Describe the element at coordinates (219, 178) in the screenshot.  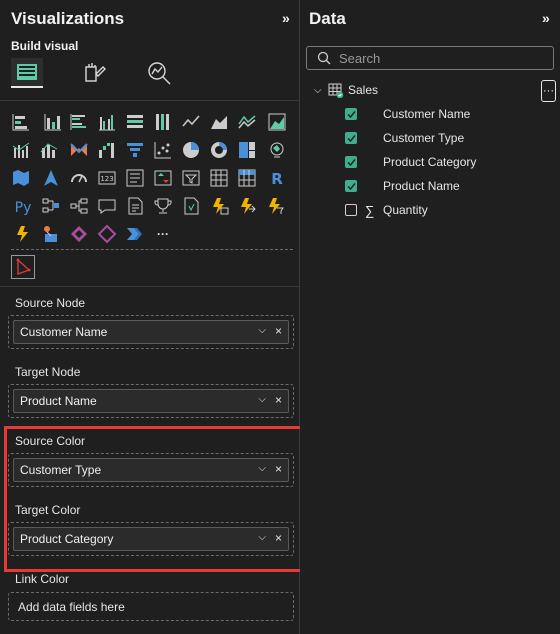
I see `table-icon` at that location.